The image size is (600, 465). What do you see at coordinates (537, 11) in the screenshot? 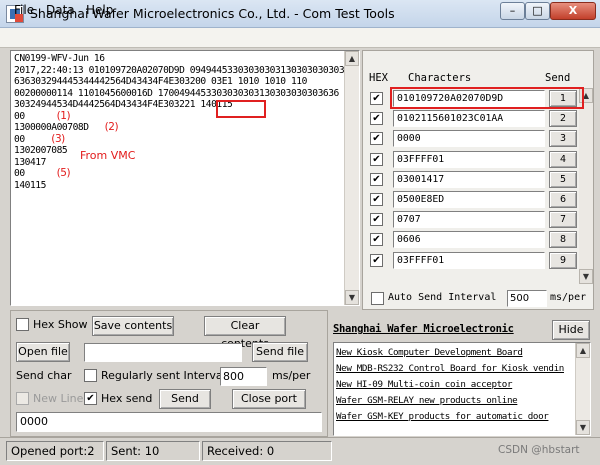
I see `maximize-button: □` at bounding box center [537, 11].